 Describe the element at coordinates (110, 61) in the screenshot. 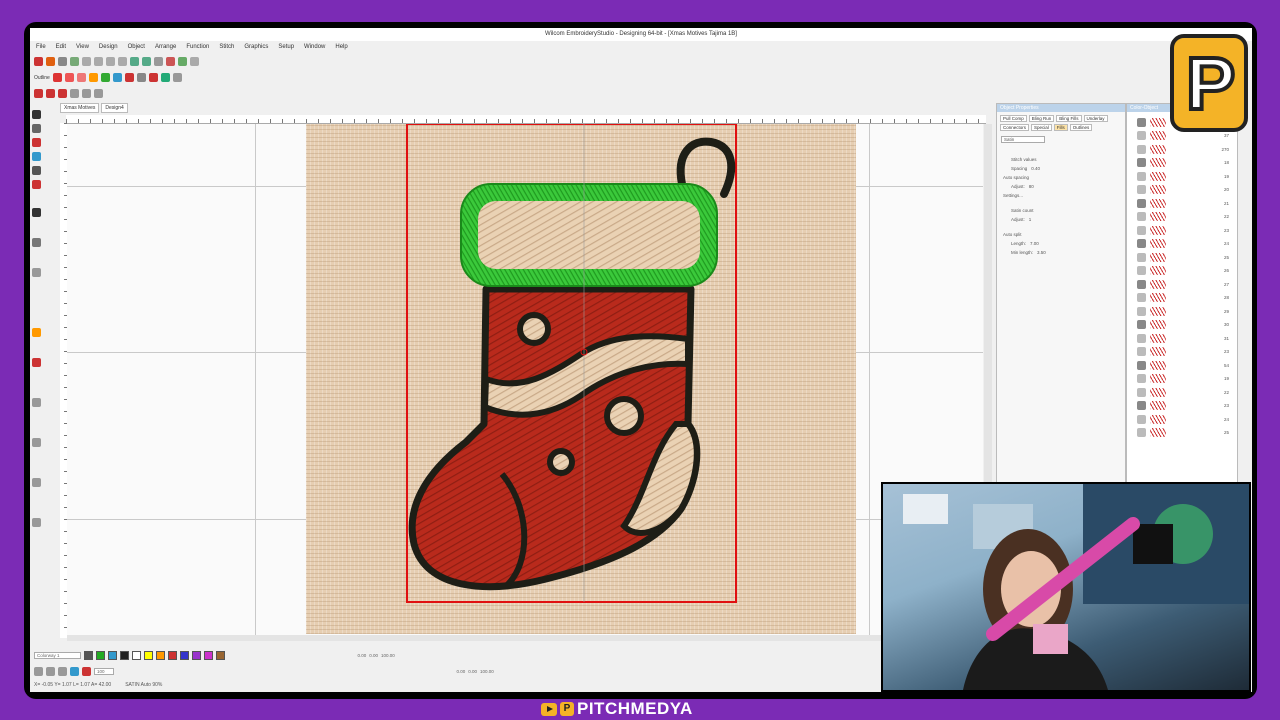

I see `copy-icon` at that location.